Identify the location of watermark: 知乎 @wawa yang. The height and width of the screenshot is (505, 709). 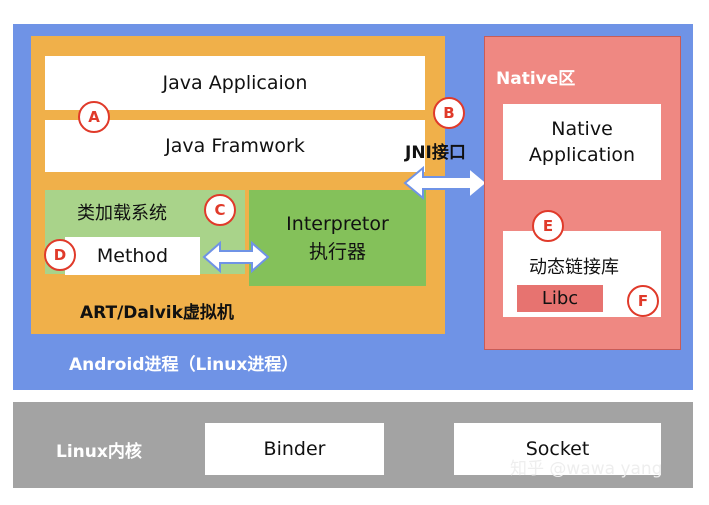
(586, 469).